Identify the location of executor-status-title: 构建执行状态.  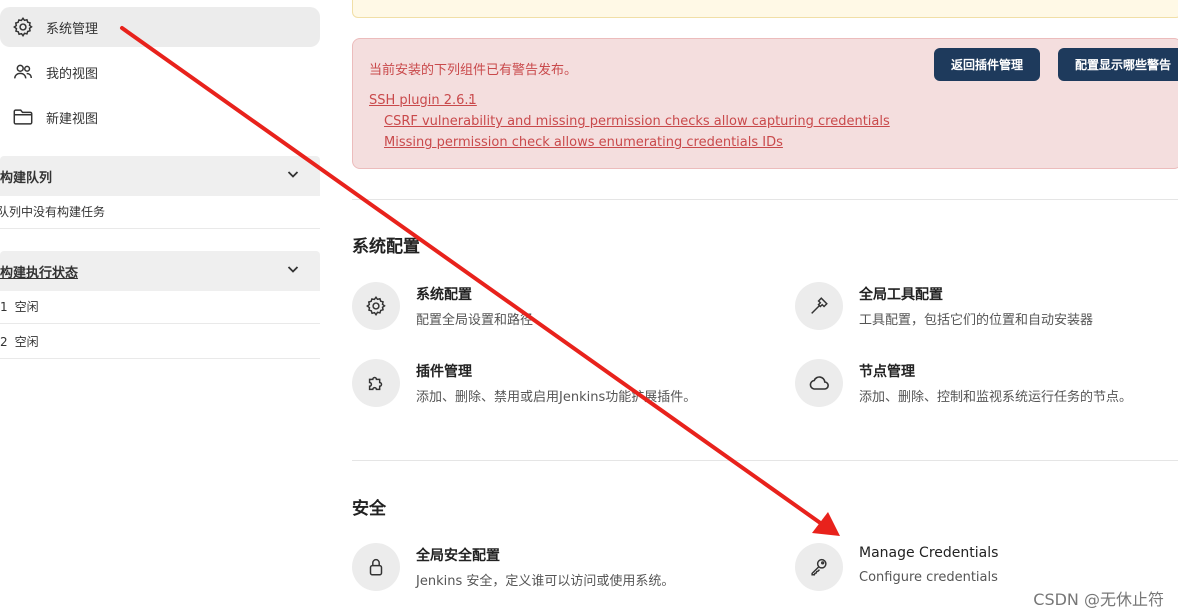
(39, 271).